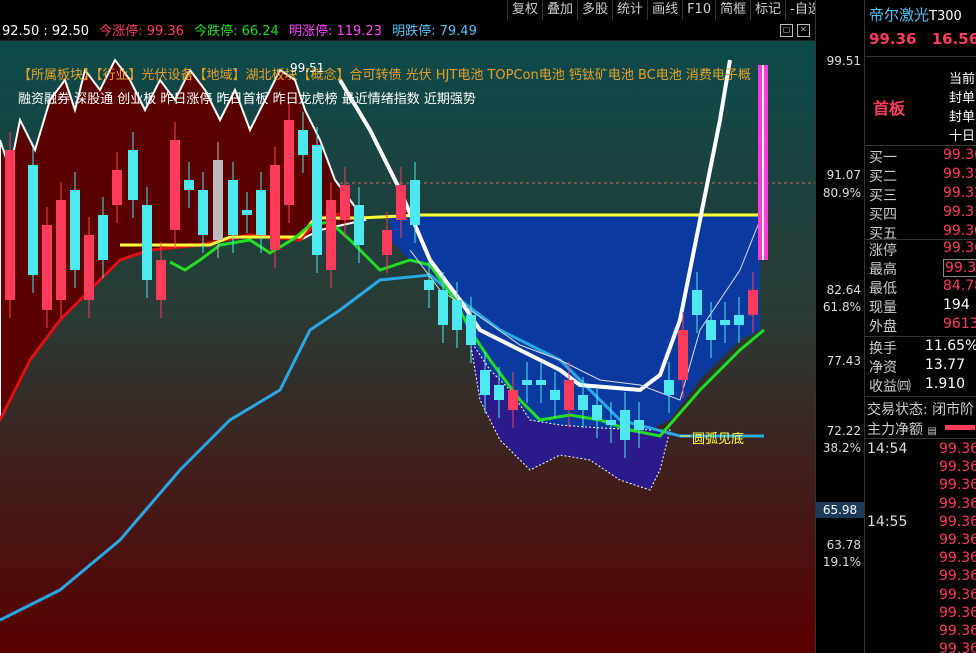 The height and width of the screenshot is (653, 976). What do you see at coordinates (956, 305) in the screenshot?
I see `stats-value: 194` at bounding box center [956, 305].